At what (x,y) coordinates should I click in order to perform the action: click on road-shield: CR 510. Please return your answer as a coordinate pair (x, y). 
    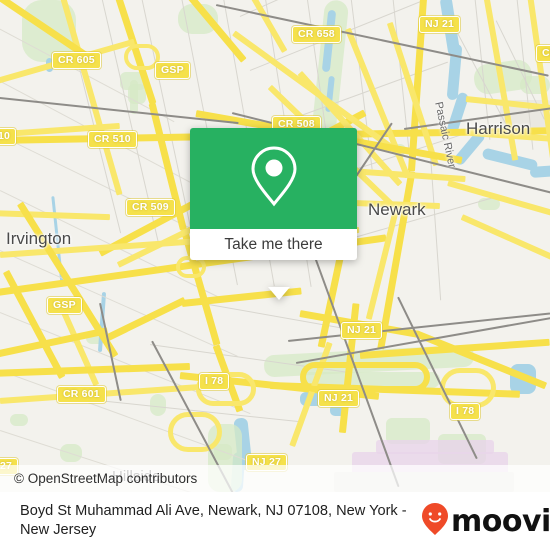
    Looking at the image, I should click on (112, 139).